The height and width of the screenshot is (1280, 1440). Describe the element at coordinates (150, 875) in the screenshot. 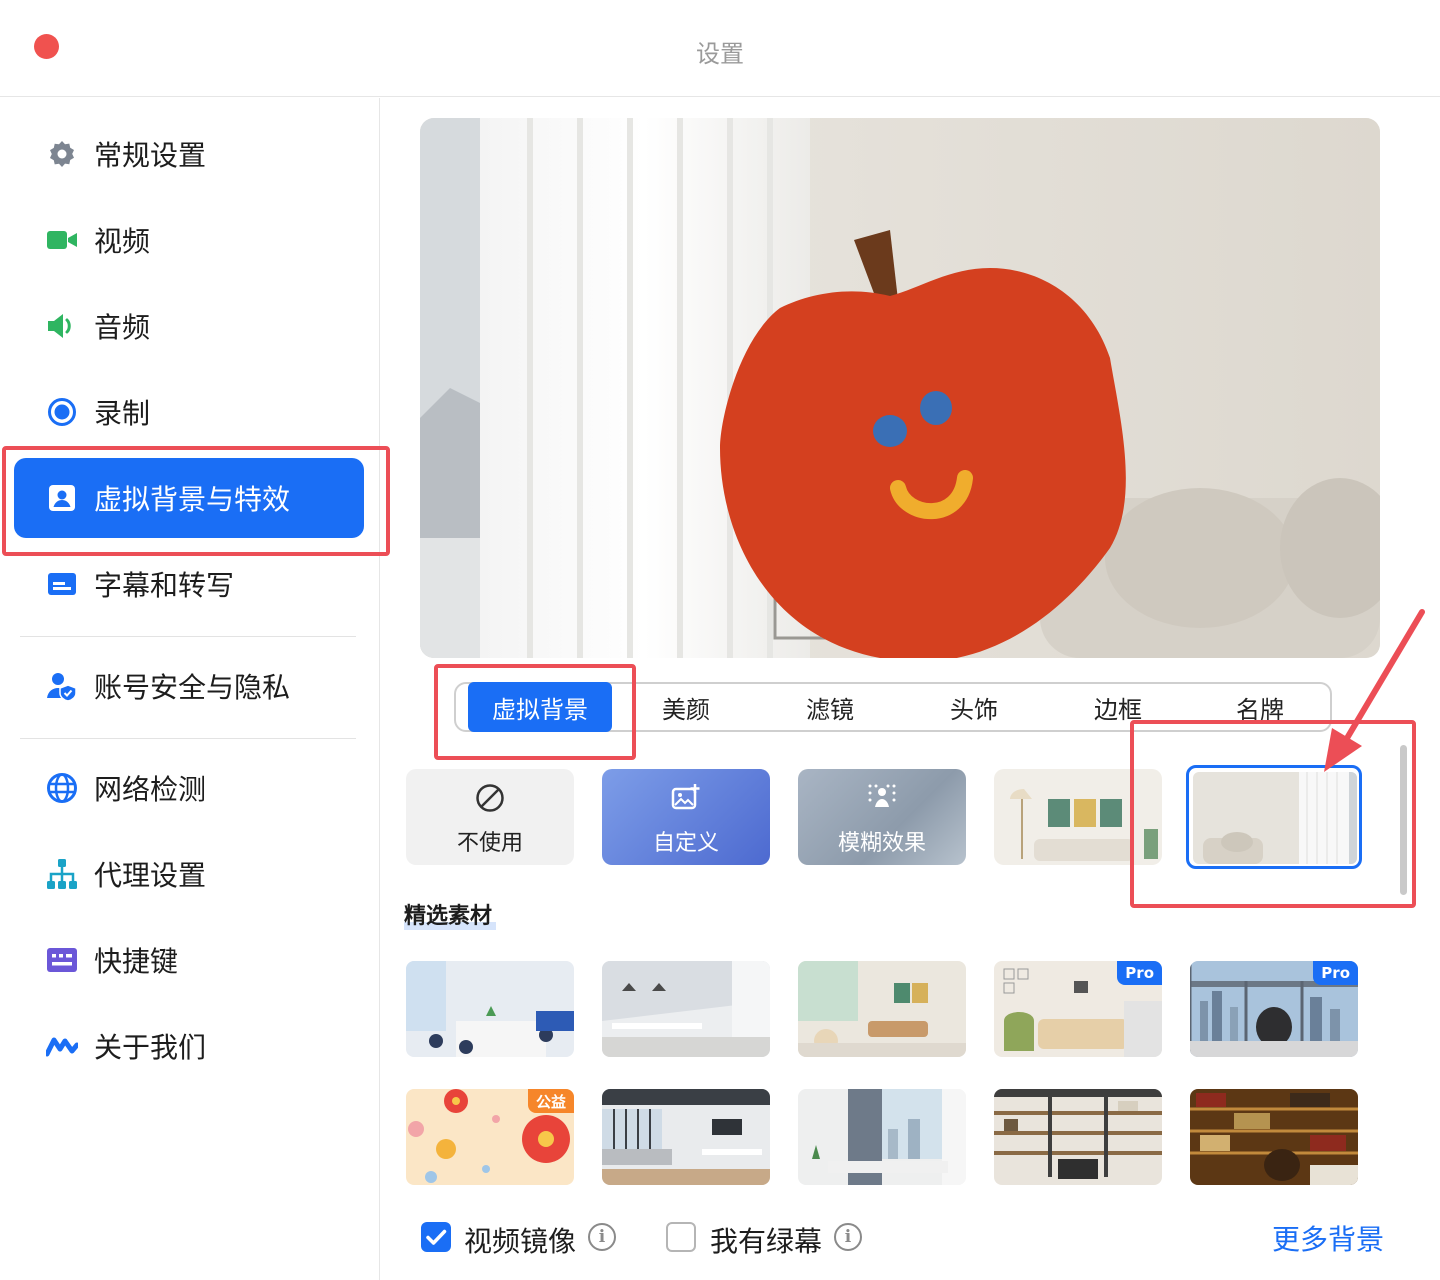

I see `sidebar-item-label: 代理设置` at that location.